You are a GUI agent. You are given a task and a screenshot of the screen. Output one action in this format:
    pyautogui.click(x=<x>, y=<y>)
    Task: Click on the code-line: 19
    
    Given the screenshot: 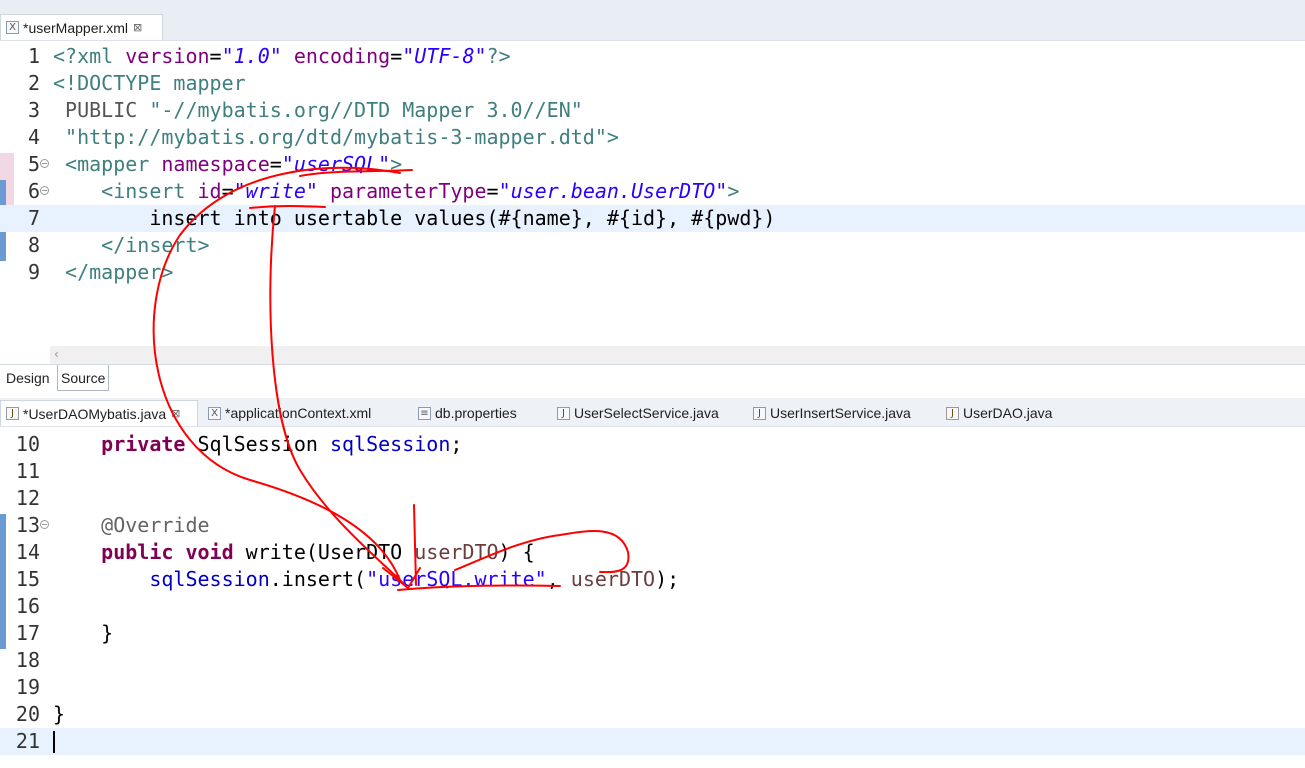 What is the action you would take?
    pyautogui.click(x=652, y=687)
    